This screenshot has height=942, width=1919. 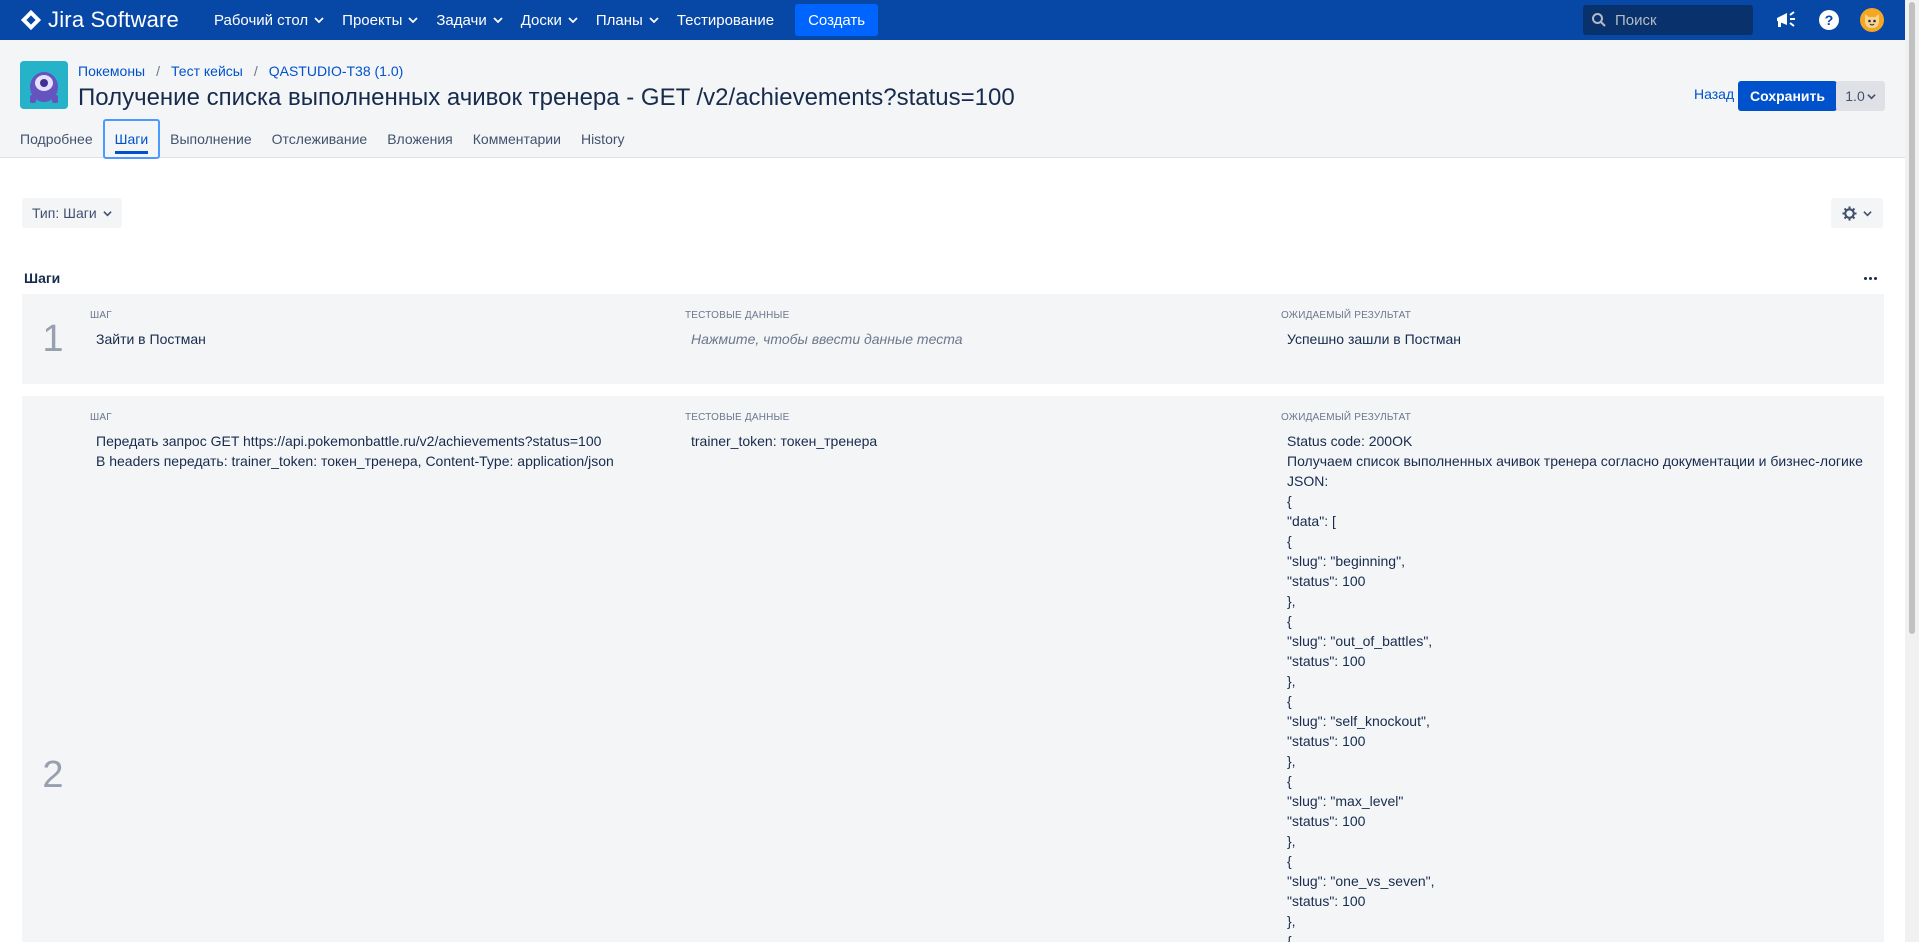 I want to click on nav-item: Тестирование, so click(x=725, y=20).